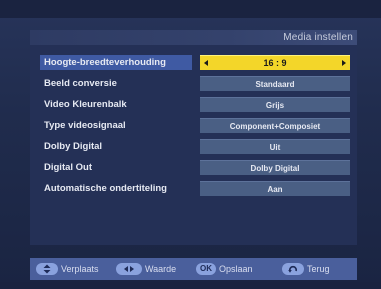 Image resolution: width=381 pixels, height=289 pixels. I want to click on setting-label: Dolby Digital, so click(73, 146).